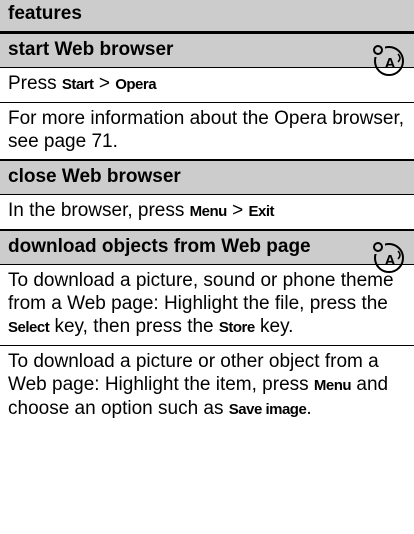  Describe the element at coordinates (45, 13) in the screenshot. I see `table-header-title: features` at that location.